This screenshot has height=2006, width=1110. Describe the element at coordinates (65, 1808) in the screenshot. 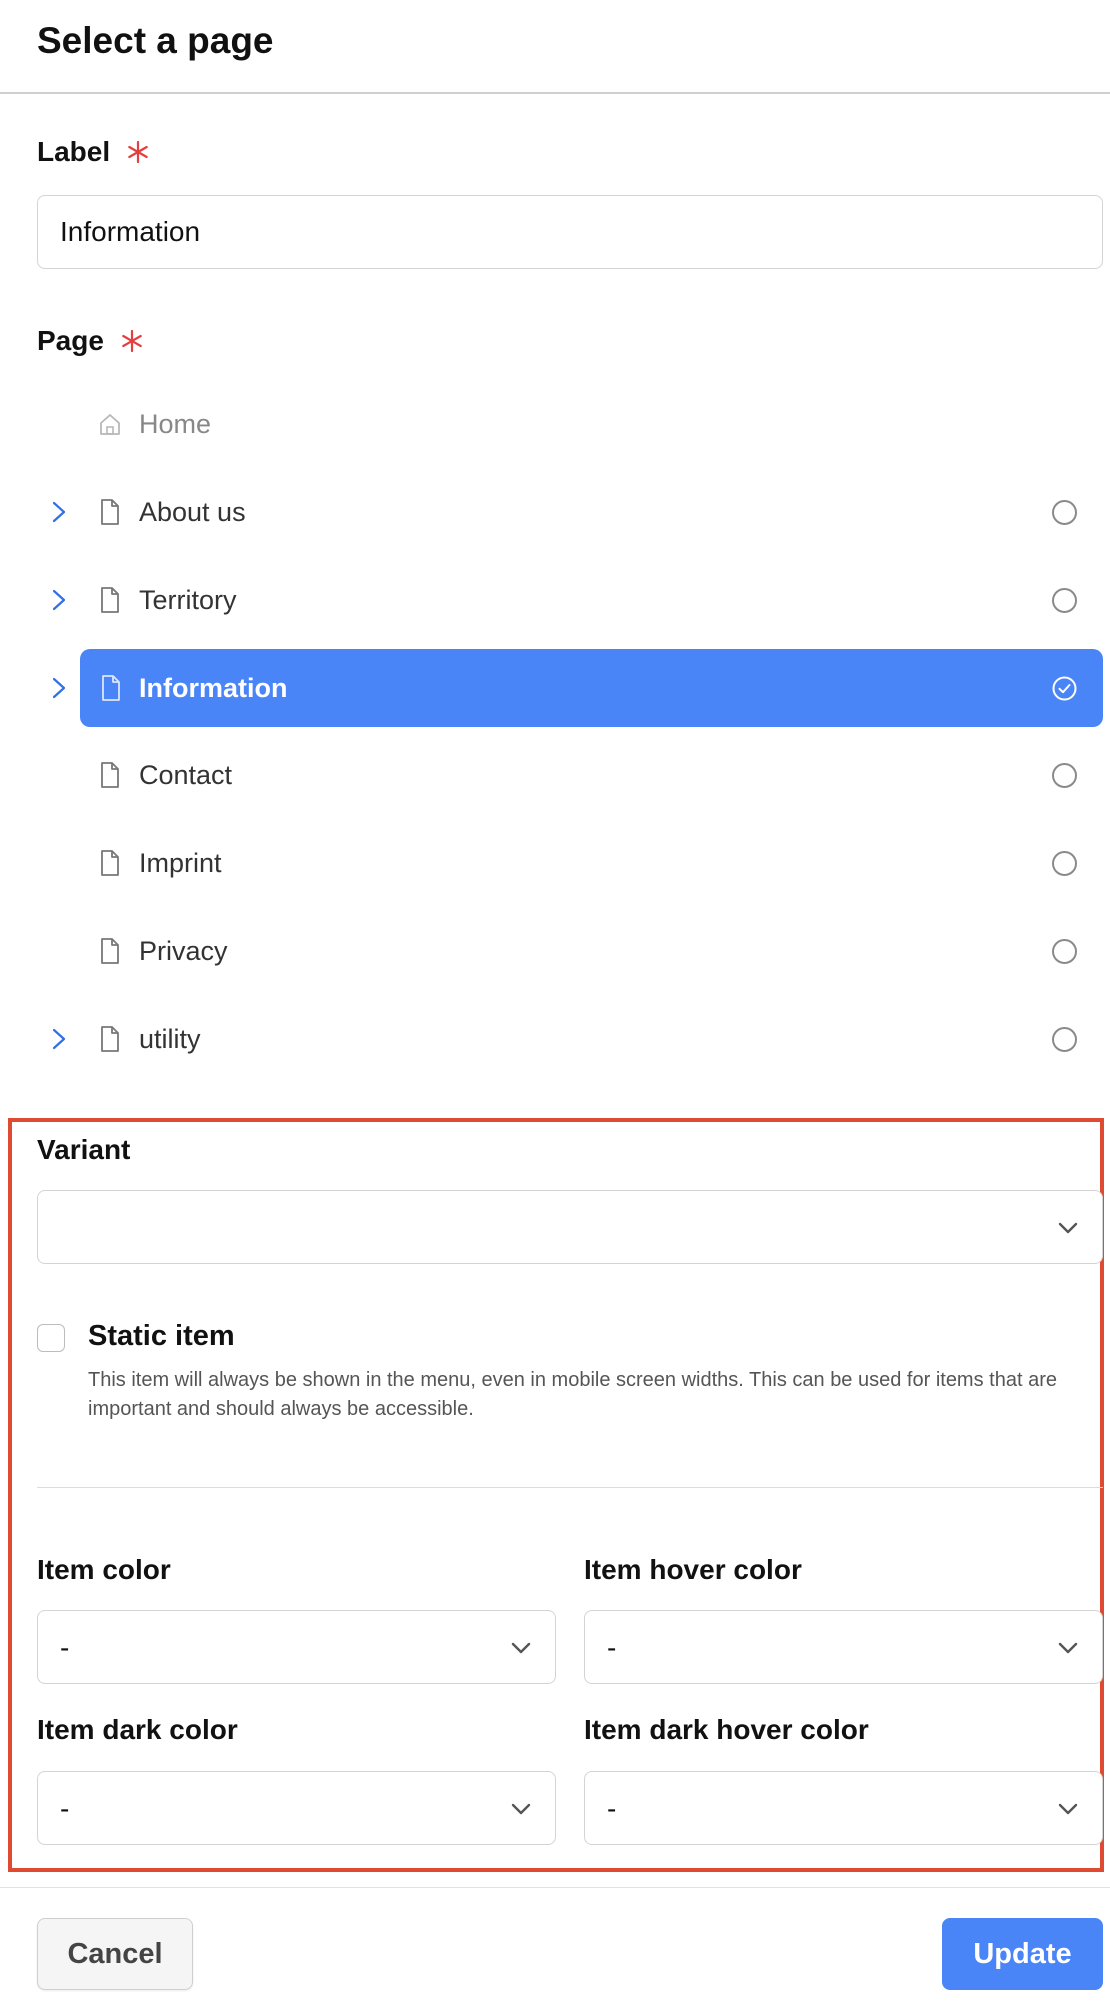

I see `item-dark-color-value: -` at that location.